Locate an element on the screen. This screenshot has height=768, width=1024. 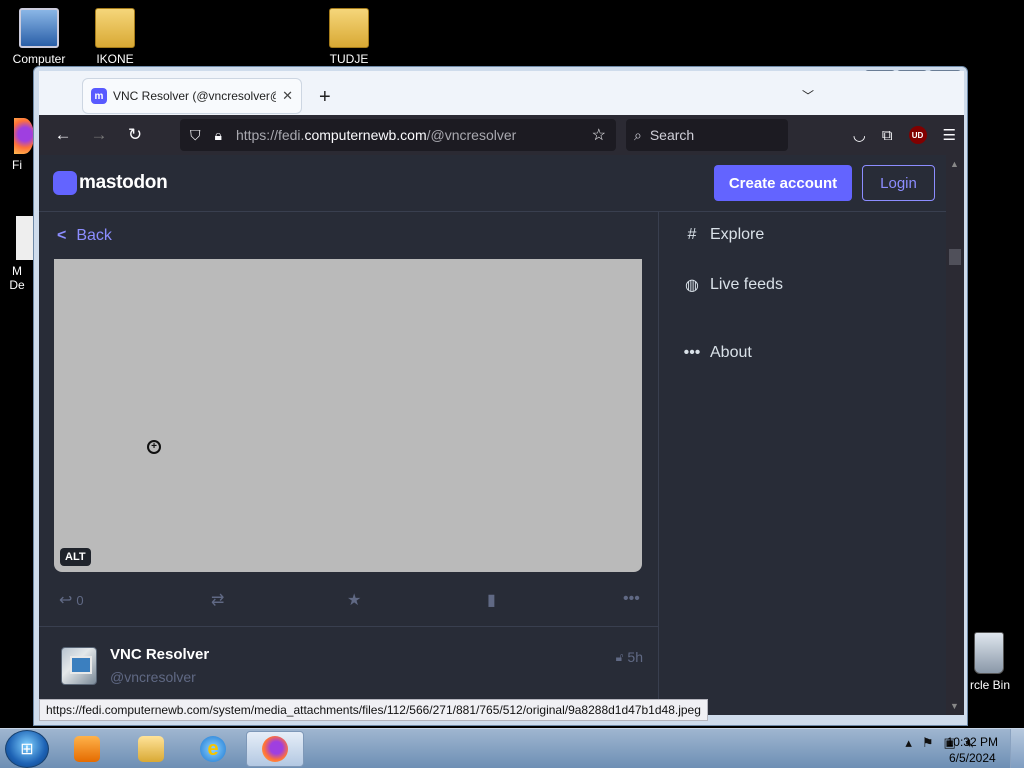
mastodon-logo: mastodon is located at coordinates (110, 183).